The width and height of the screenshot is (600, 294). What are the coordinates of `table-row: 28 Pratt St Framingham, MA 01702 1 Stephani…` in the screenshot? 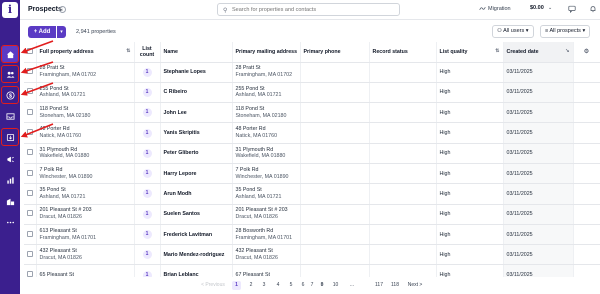 It's located at (312, 72).